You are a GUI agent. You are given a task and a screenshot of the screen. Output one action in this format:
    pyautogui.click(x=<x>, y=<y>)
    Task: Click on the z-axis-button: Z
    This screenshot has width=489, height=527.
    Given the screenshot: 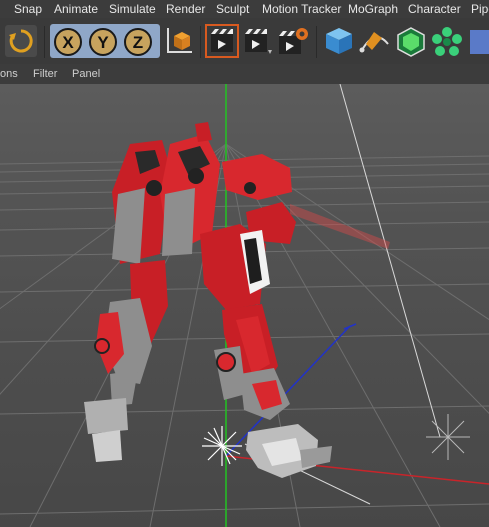 What is the action you would take?
    pyautogui.click(x=138, y=42)
    